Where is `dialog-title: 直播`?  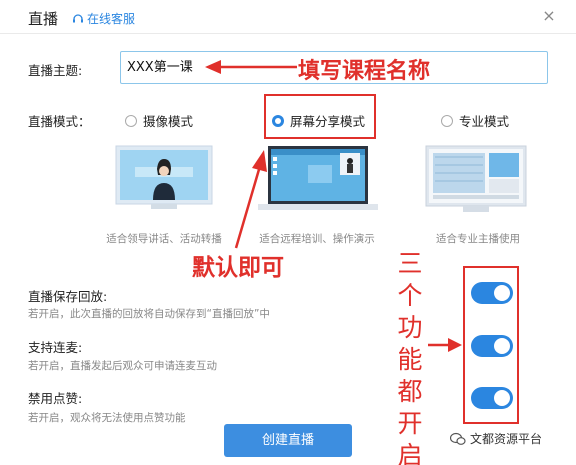 dialog-title: 直播 is located at coordinates (43, 19).